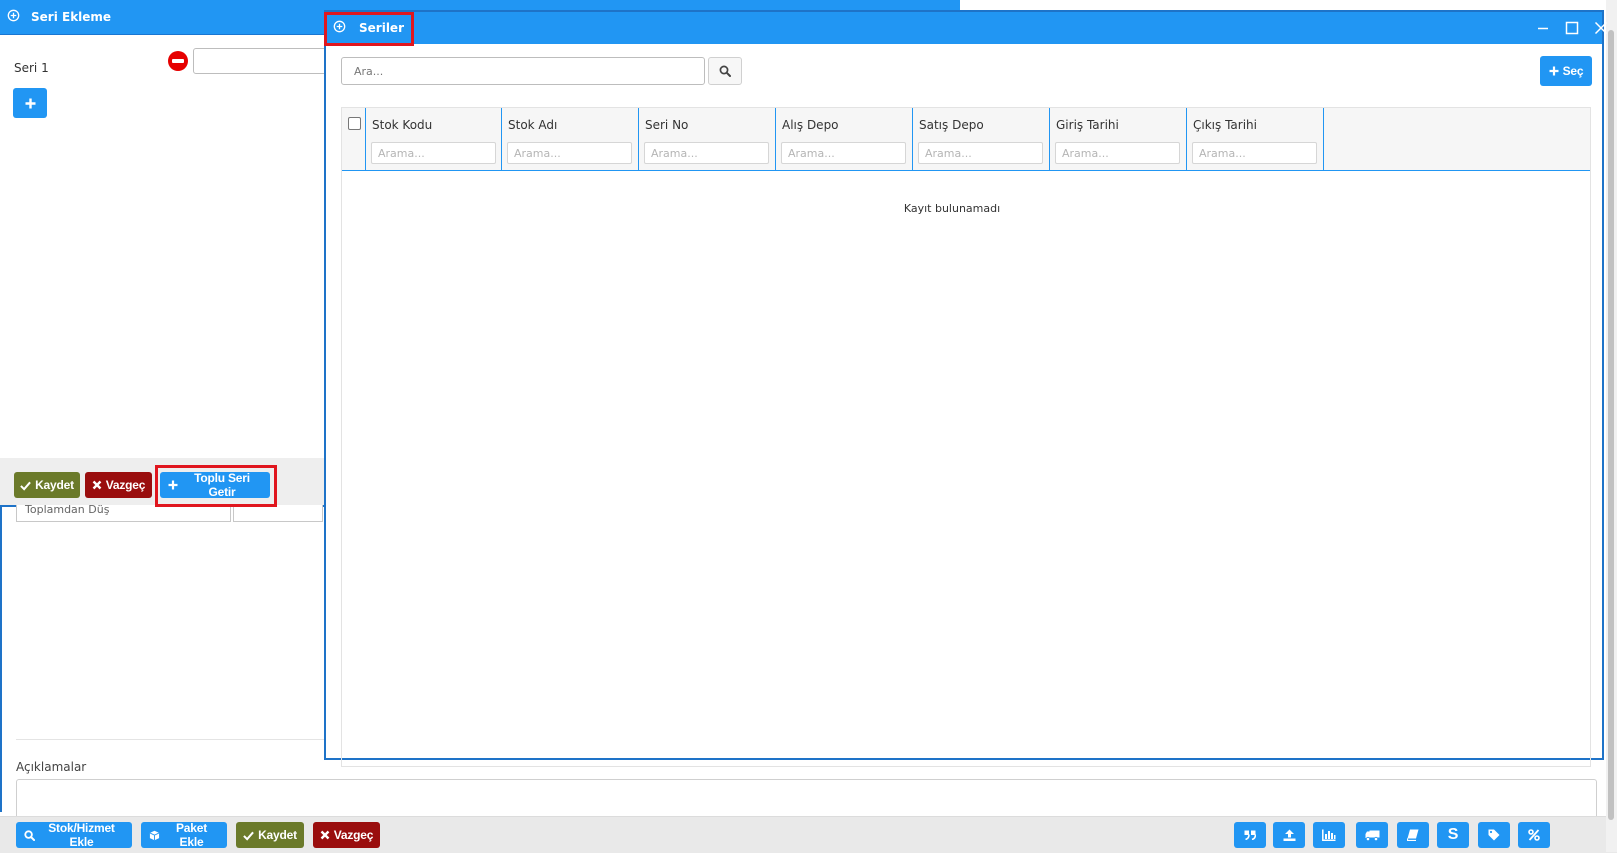 The image size is (1617, 853). I want to click on filter-satis-depo, so click(980, 153).